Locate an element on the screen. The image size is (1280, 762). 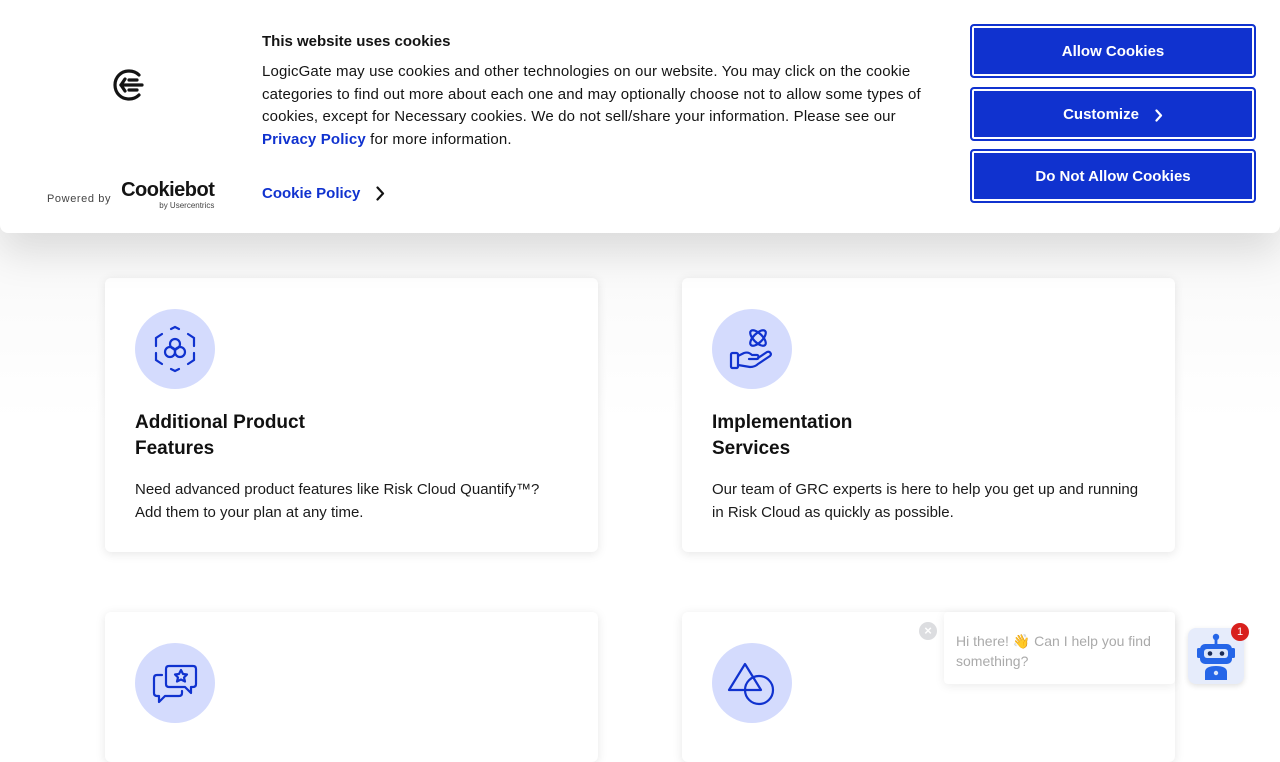
banner-title: This website uses cookies is located at coordinates (356, 41).